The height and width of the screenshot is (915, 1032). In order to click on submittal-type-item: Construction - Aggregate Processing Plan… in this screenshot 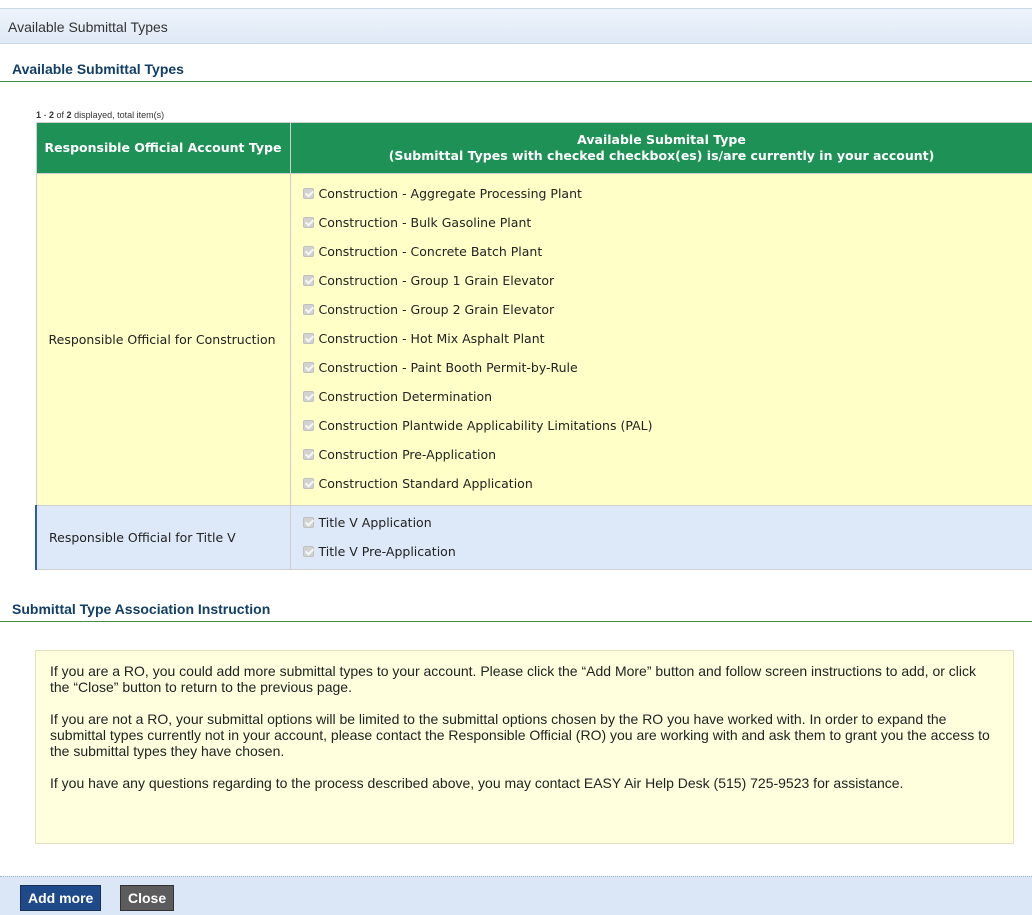, I will do `click(661, 193)`.